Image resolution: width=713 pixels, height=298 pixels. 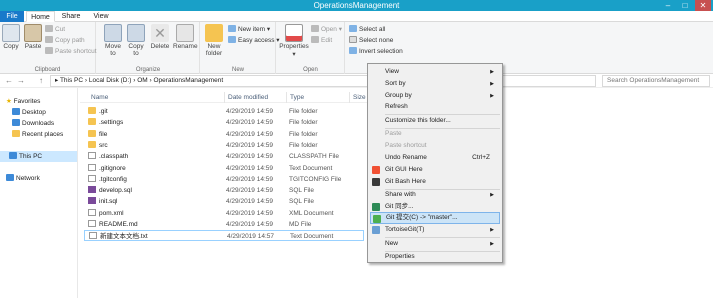 What do you see at coordinates (9, 81) in the screenshot?
I see `back-arrow-icon: ←` at bounding box center [9, 81].